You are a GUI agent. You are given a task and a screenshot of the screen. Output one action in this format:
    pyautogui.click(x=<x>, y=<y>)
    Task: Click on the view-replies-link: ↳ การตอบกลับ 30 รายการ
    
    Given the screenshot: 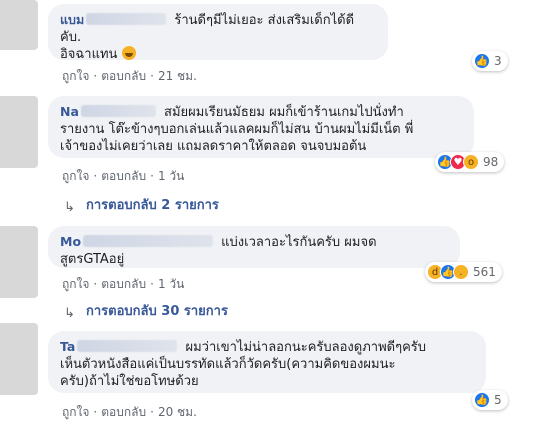 What is the action you would take?
    pyautogui.click(x=146, y=310)
    